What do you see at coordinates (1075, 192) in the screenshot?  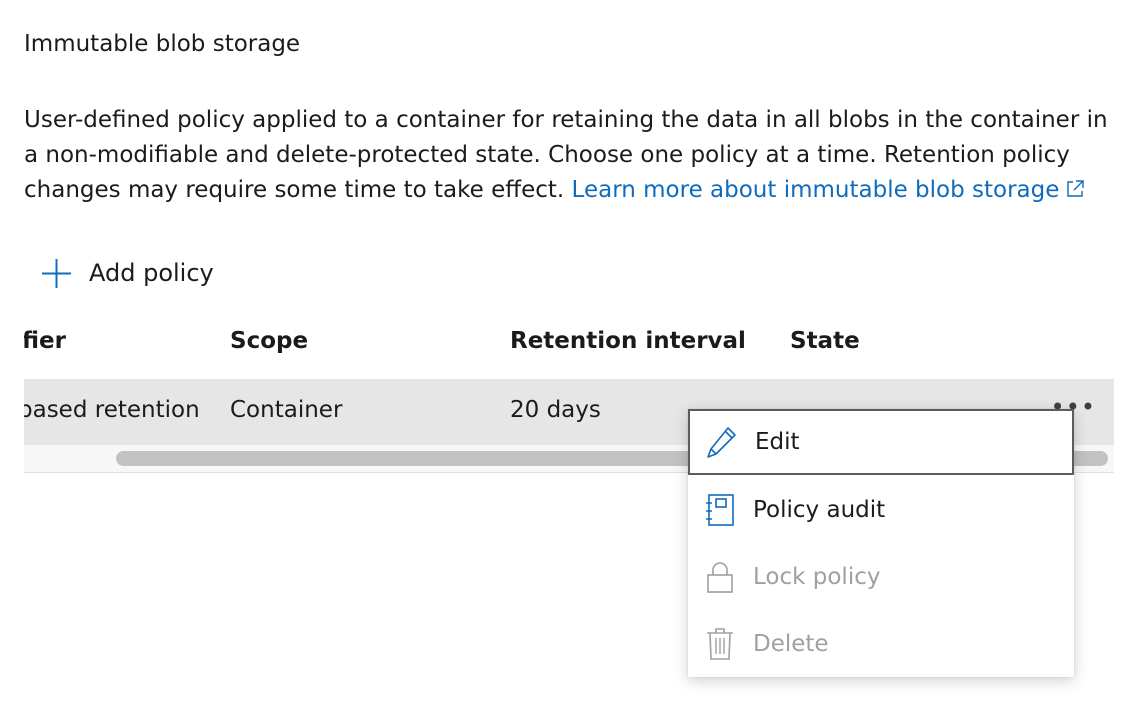 I see `external-link-icon` at bounding box center [1075, 192].